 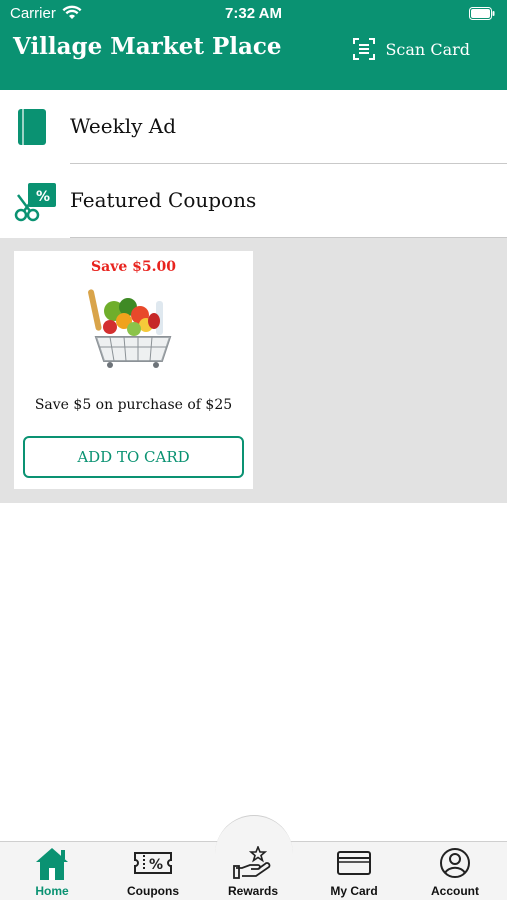 What do you see at coordinates (52, 863) in the screenshot?
I see `home-icon` at bounding box center [52, 863].